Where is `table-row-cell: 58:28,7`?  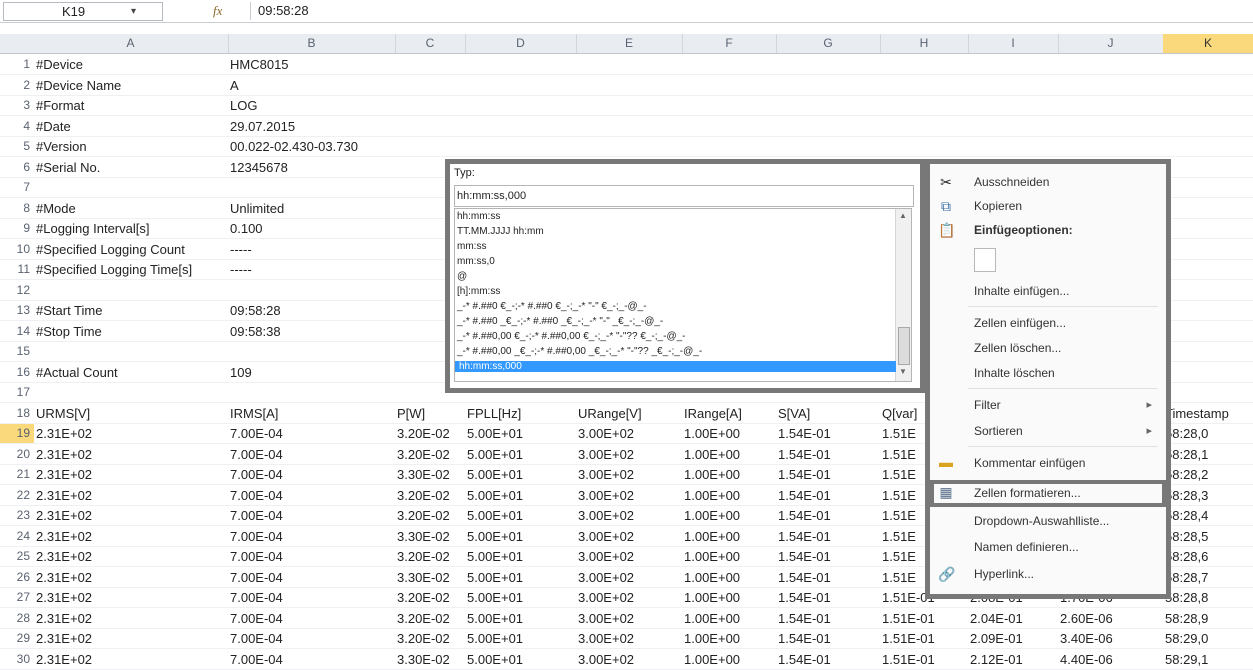
table-row-cell: 58:28,7 is located at coordinates (1186, 577).